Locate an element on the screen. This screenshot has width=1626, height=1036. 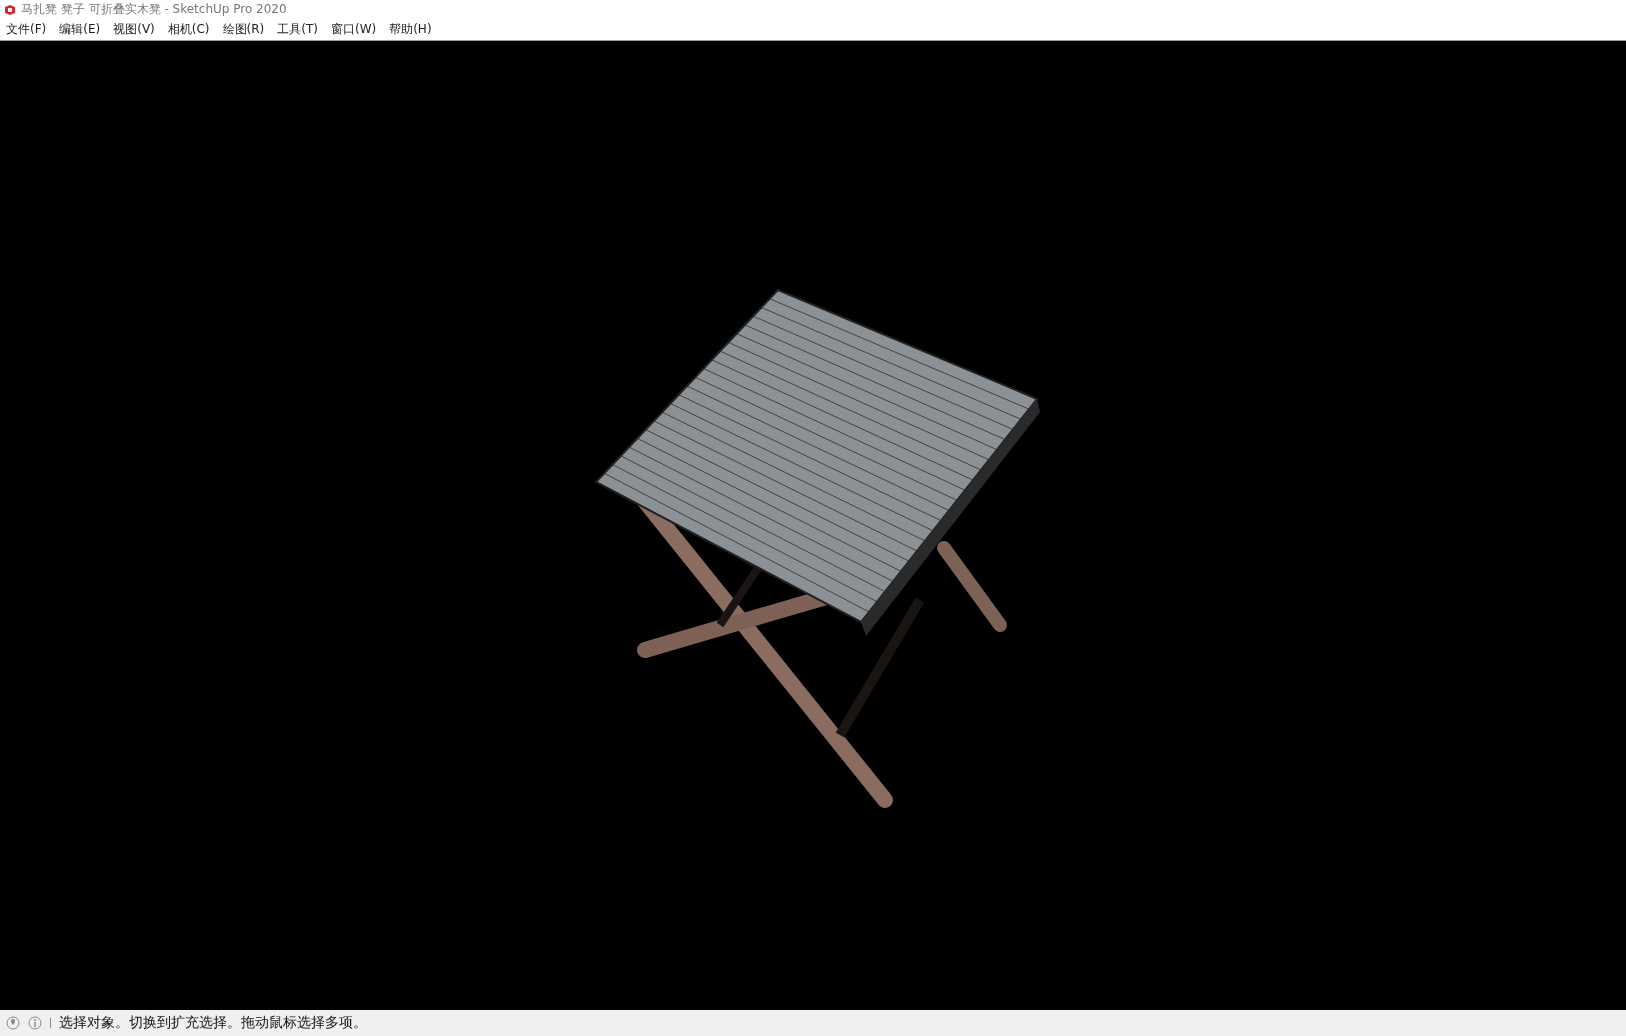
menu-item: 编辑(E) is located at coordinates (80, 29).